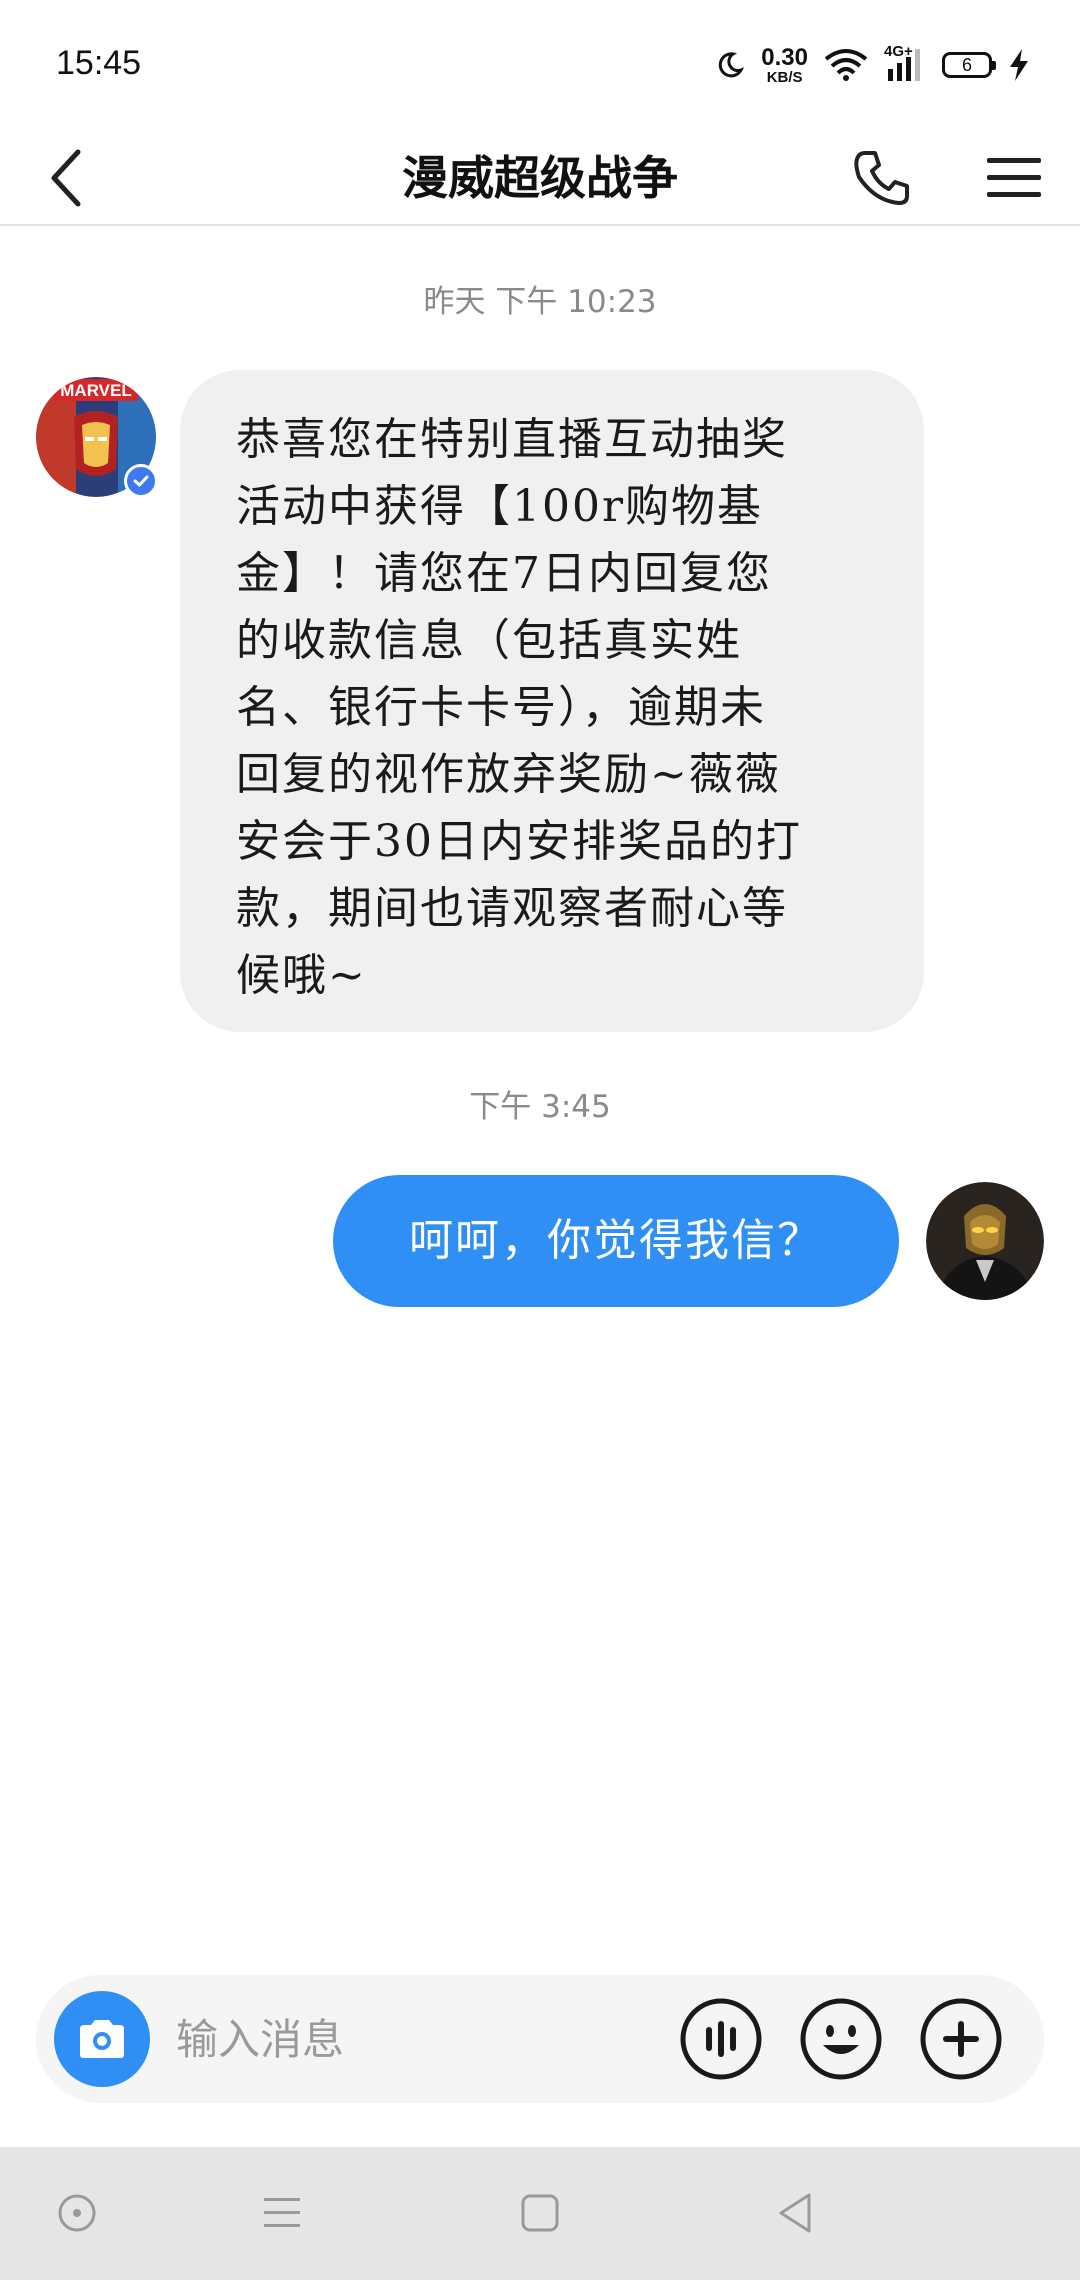  What do you see at coordinates (489, 640) in the screenshot?
I see `message-line: 的收款信息（包括真实姓` at bounding box center [489, 640].